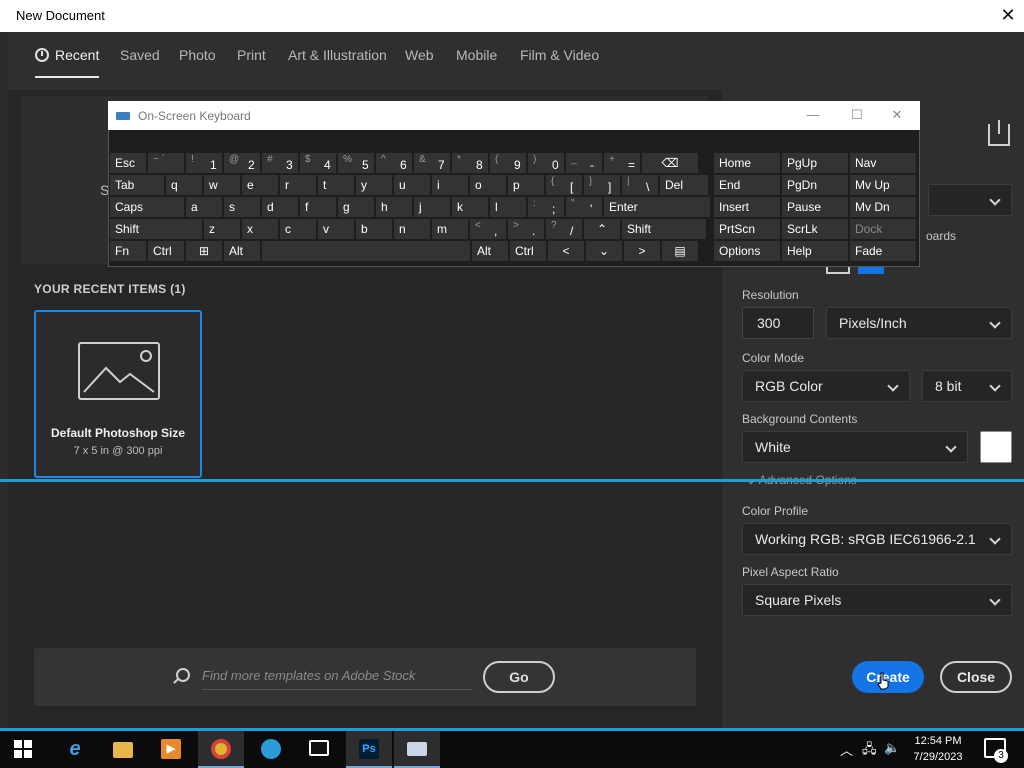  Describe the element at coordinates (813, 115) in the screenshot. I see `minimize-icon: —` at that location.